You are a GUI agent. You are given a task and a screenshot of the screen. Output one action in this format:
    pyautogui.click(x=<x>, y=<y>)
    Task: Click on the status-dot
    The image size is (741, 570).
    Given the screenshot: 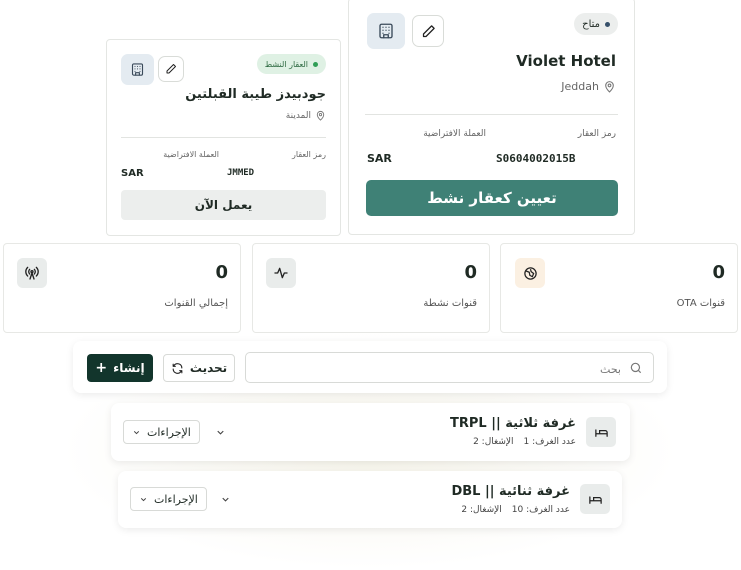 What is the action you would take?
    pyautogui.click(x=607, y=24)
    